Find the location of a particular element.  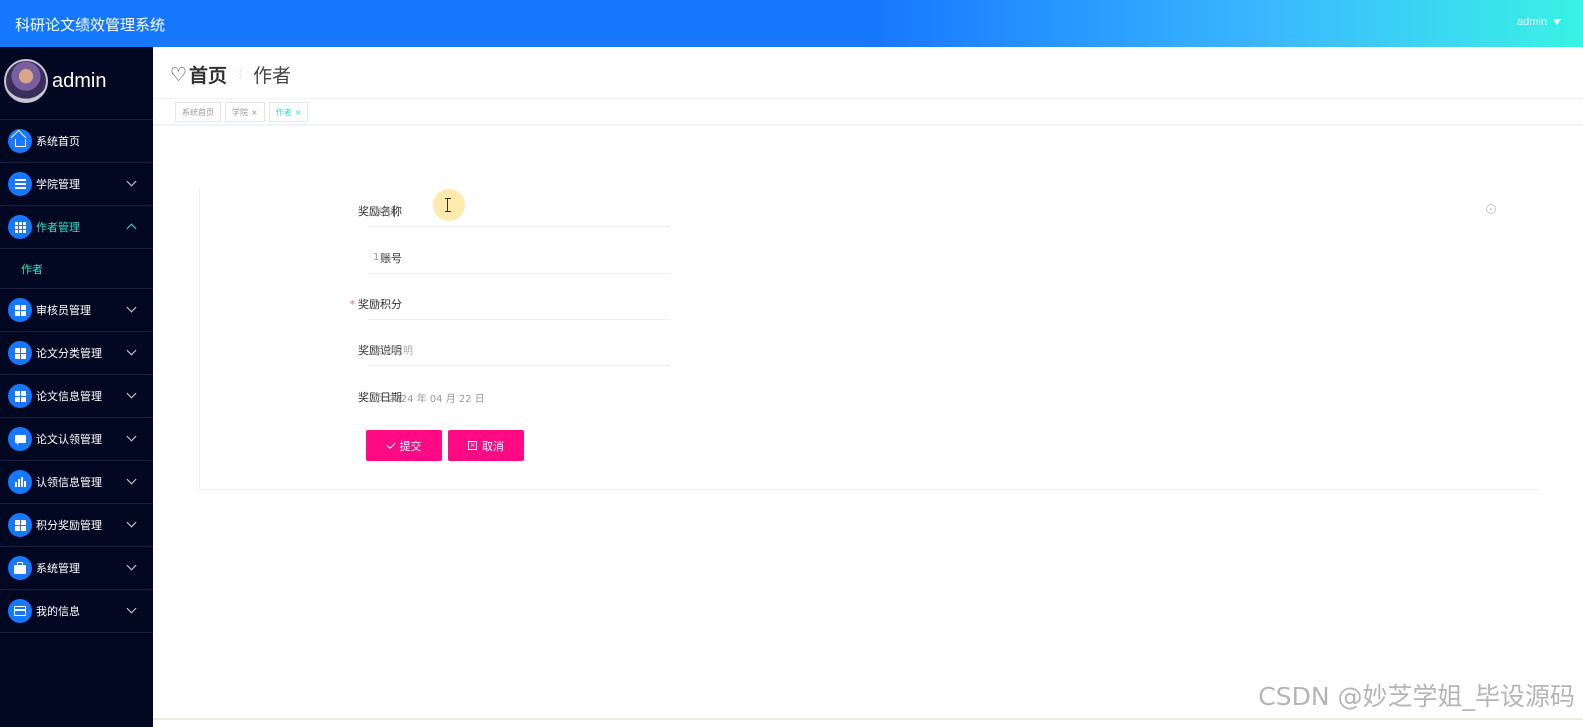

sidebar-item-points-reward: 积分奖励管理 is located at coordinates (76, 525).